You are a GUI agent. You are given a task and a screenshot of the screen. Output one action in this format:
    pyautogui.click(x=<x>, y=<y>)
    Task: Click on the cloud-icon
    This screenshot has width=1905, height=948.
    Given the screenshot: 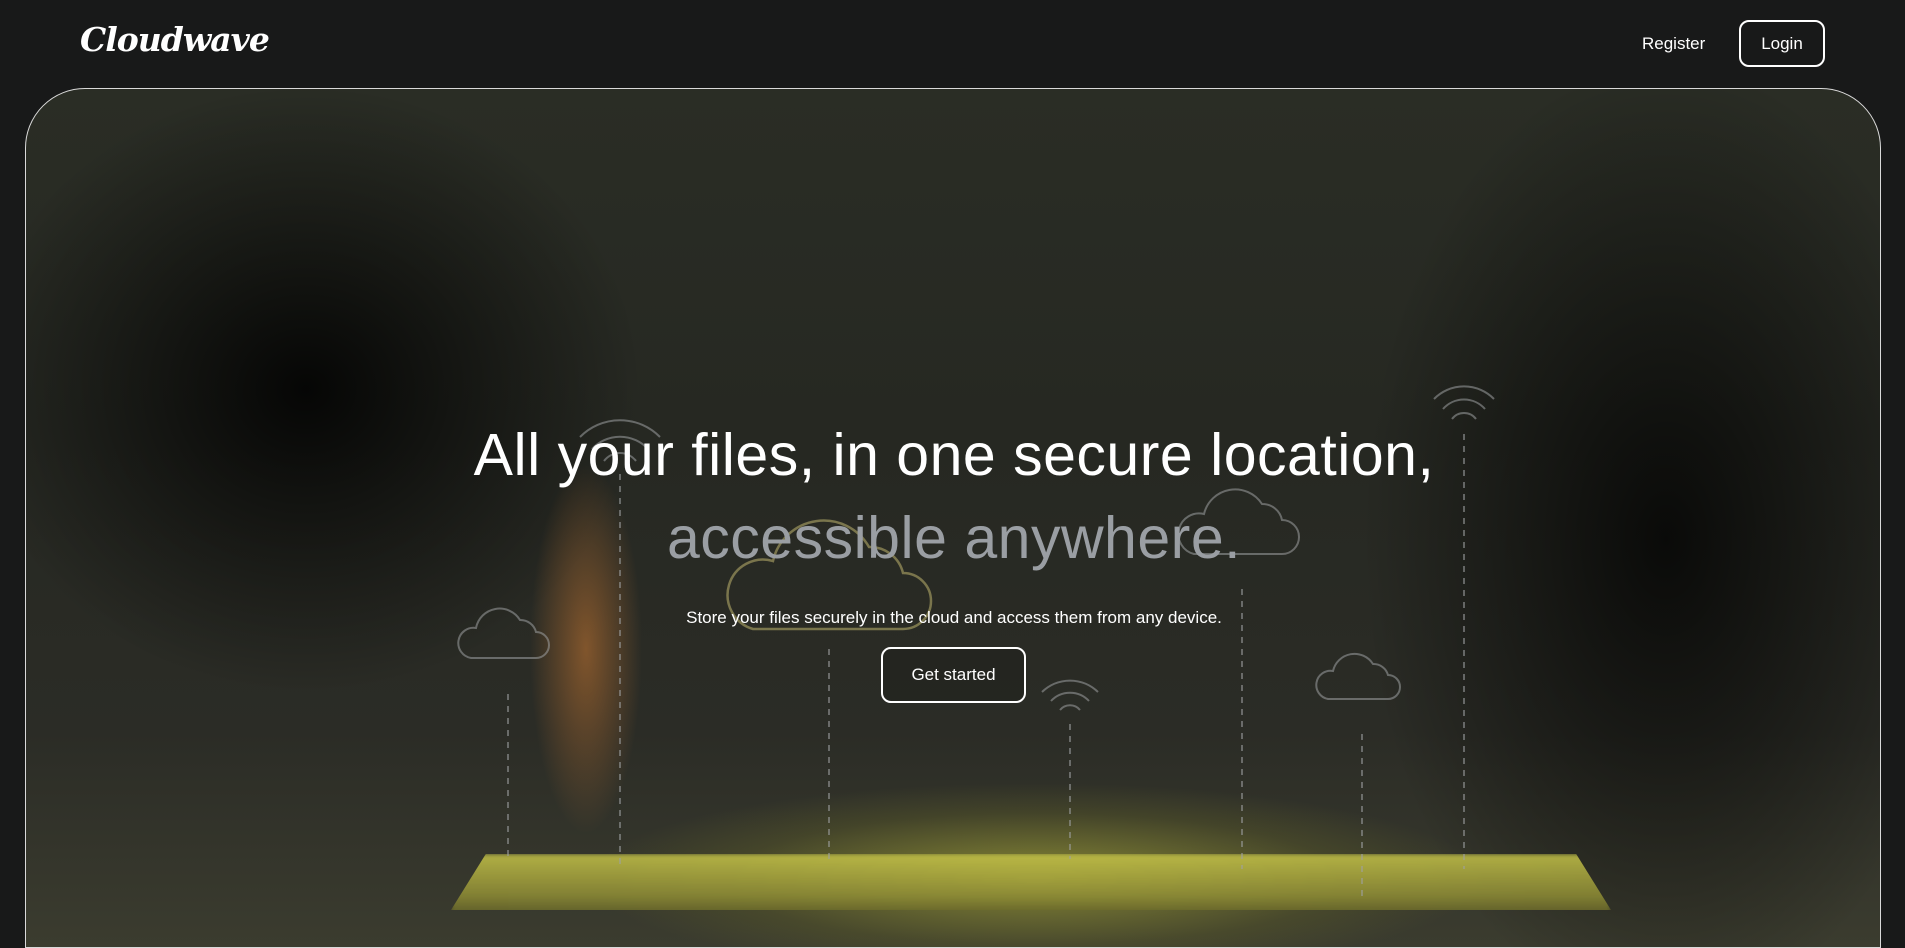 What is the action you would take?
    pyautogui.click(x=1358, y=676)
    